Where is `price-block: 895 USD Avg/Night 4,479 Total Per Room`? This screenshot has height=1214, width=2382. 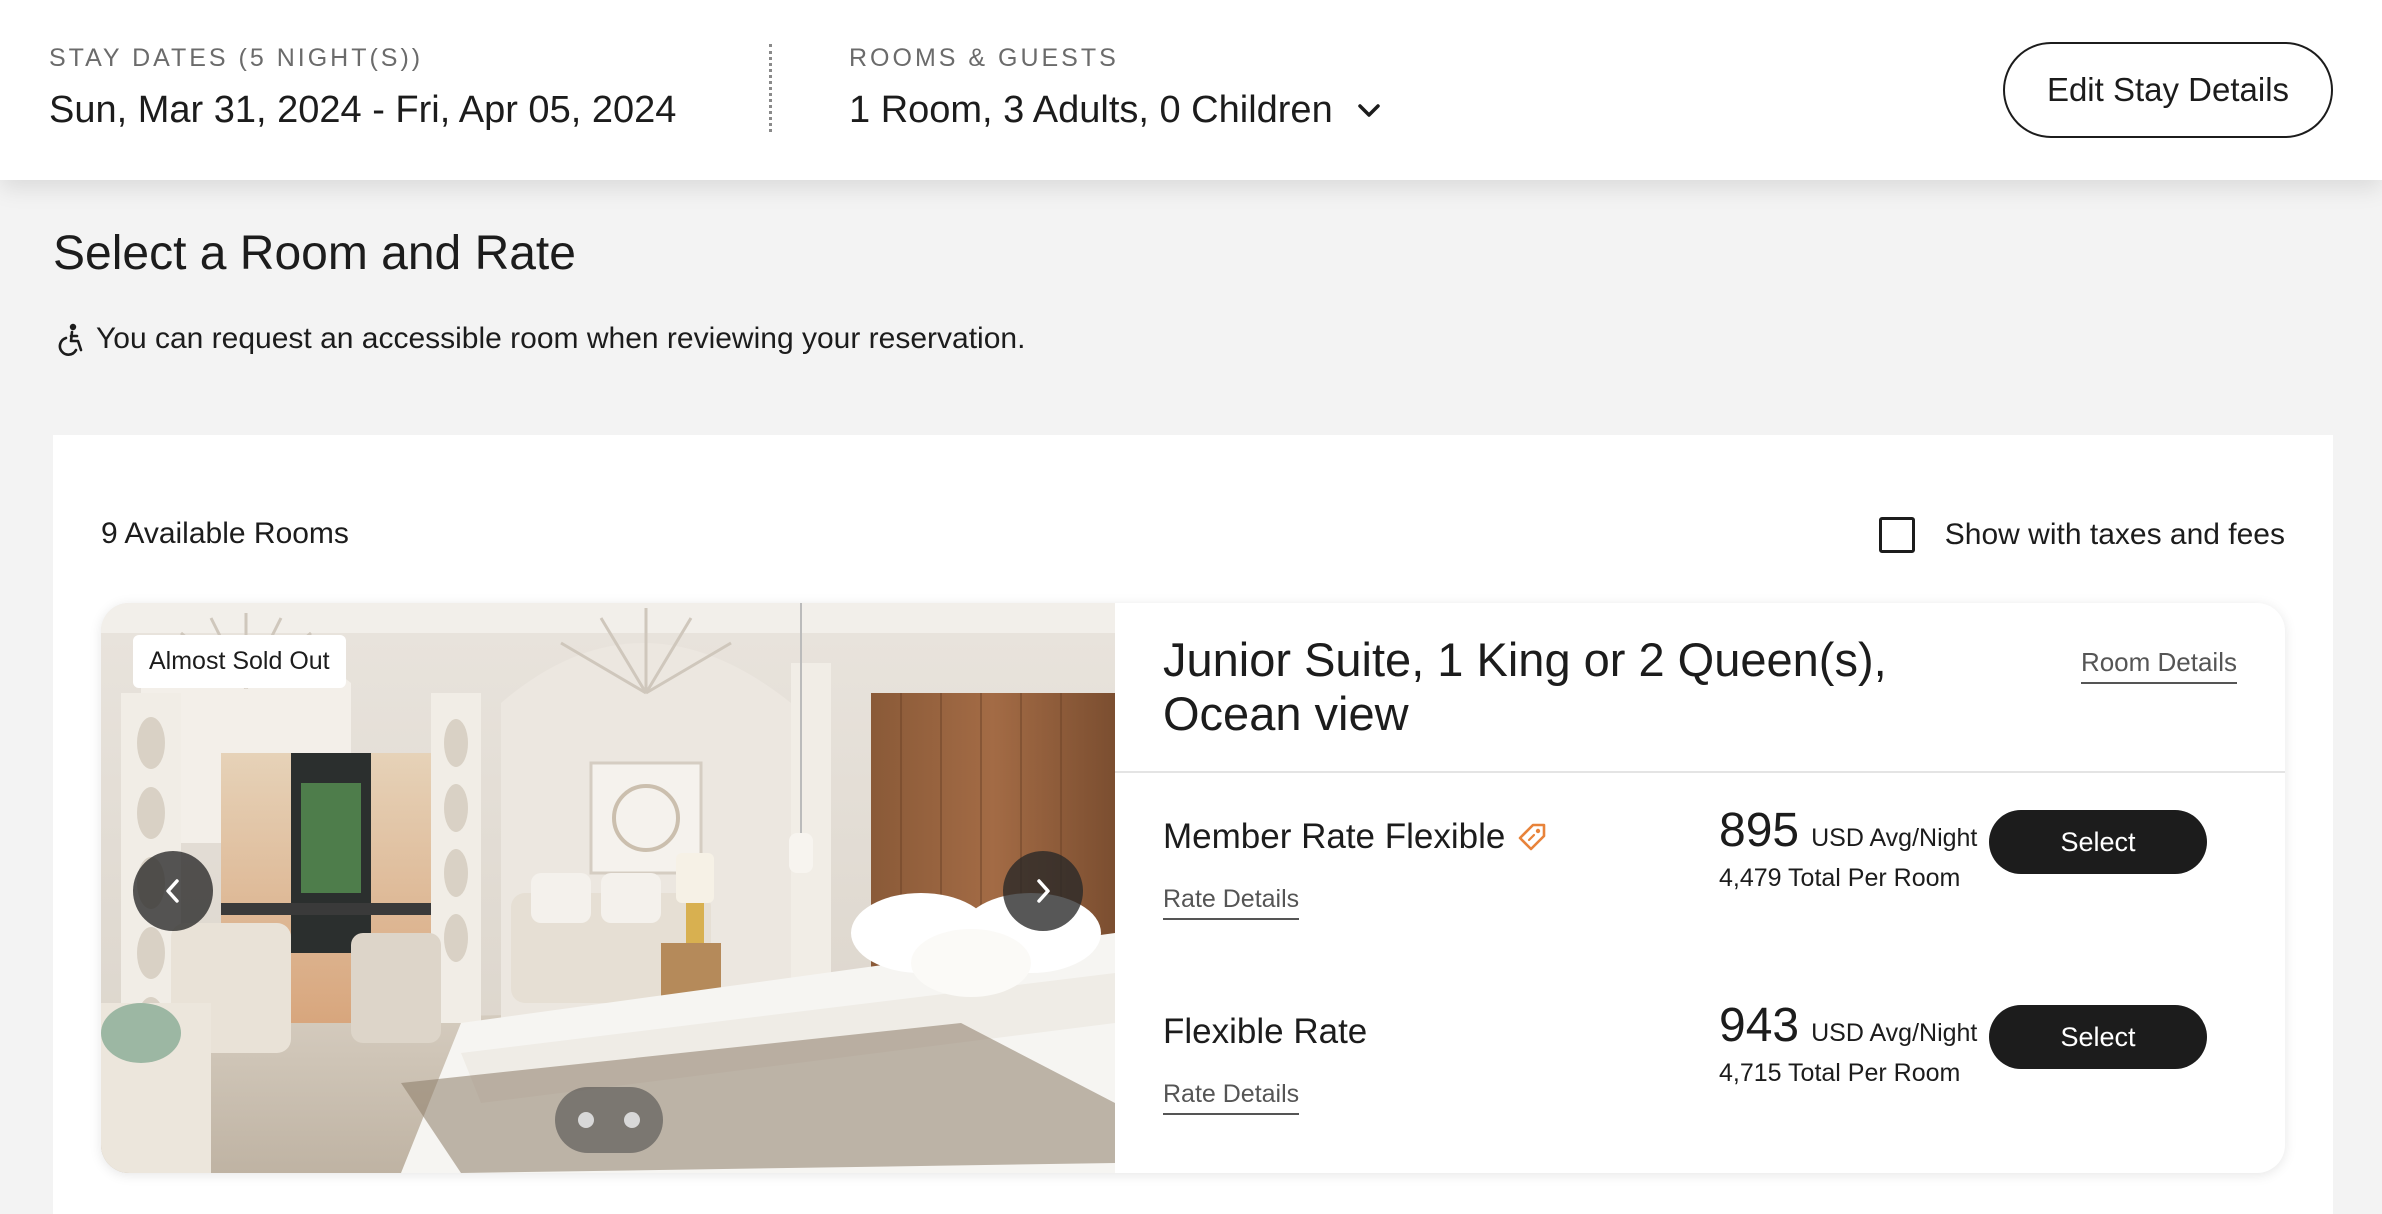
price-block: 895 USD Avg/Night 4,479 Total Per Room is located at coordinates (1848, 848).